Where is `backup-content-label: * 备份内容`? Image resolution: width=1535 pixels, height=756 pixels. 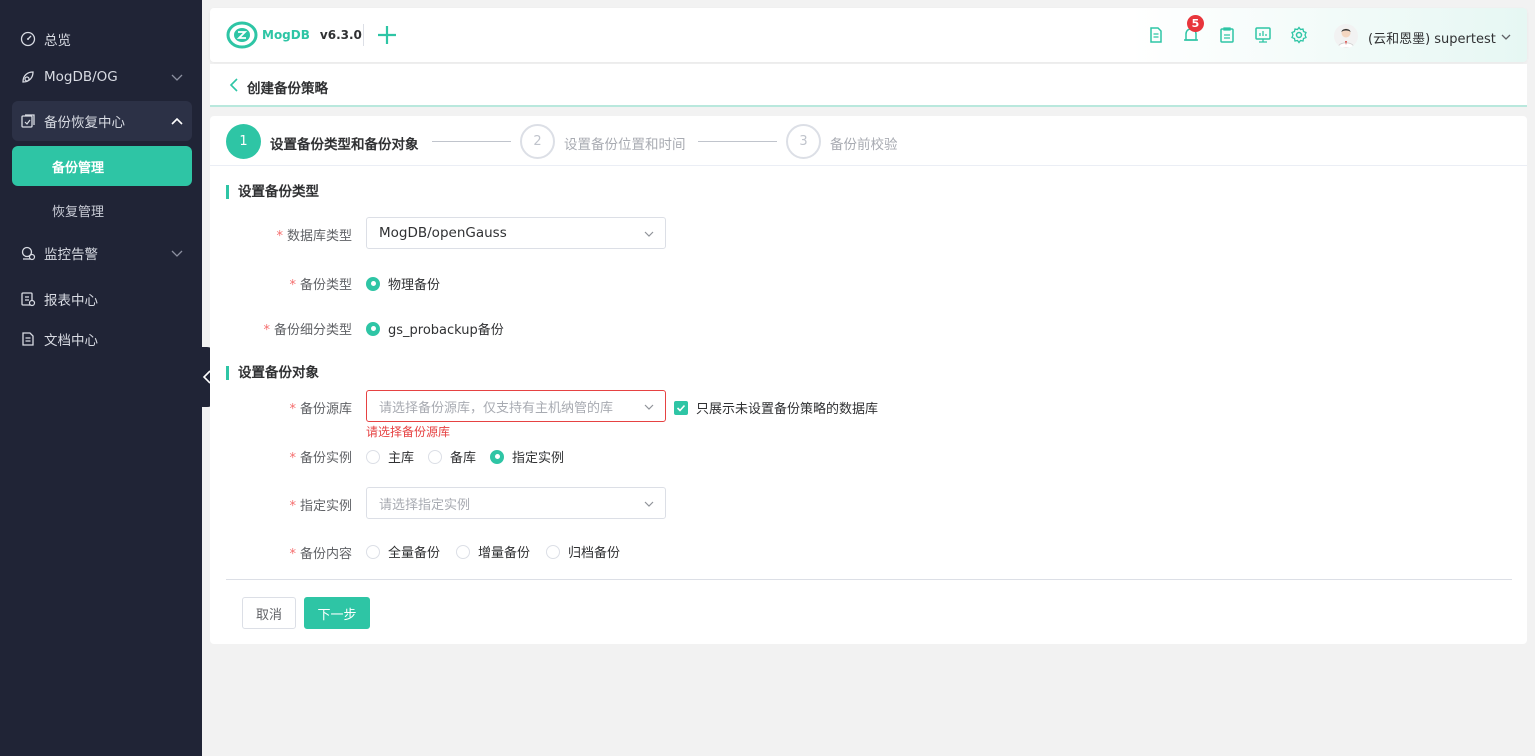 backup-content-label: * 备份内容 is located at coordinates (320, 554).